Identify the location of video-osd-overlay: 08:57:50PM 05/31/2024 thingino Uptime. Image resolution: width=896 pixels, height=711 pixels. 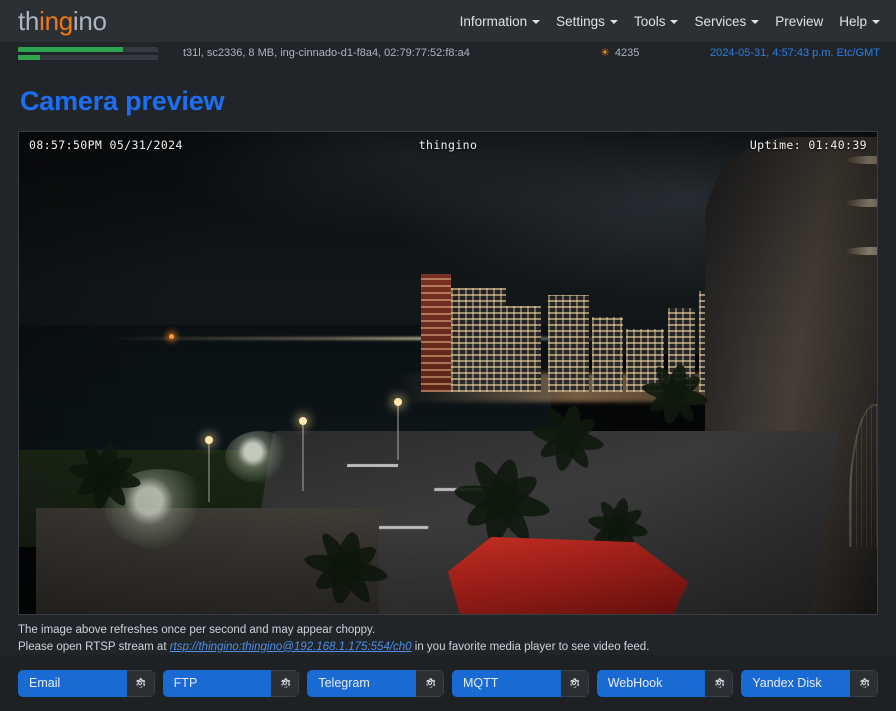
(448, 145).